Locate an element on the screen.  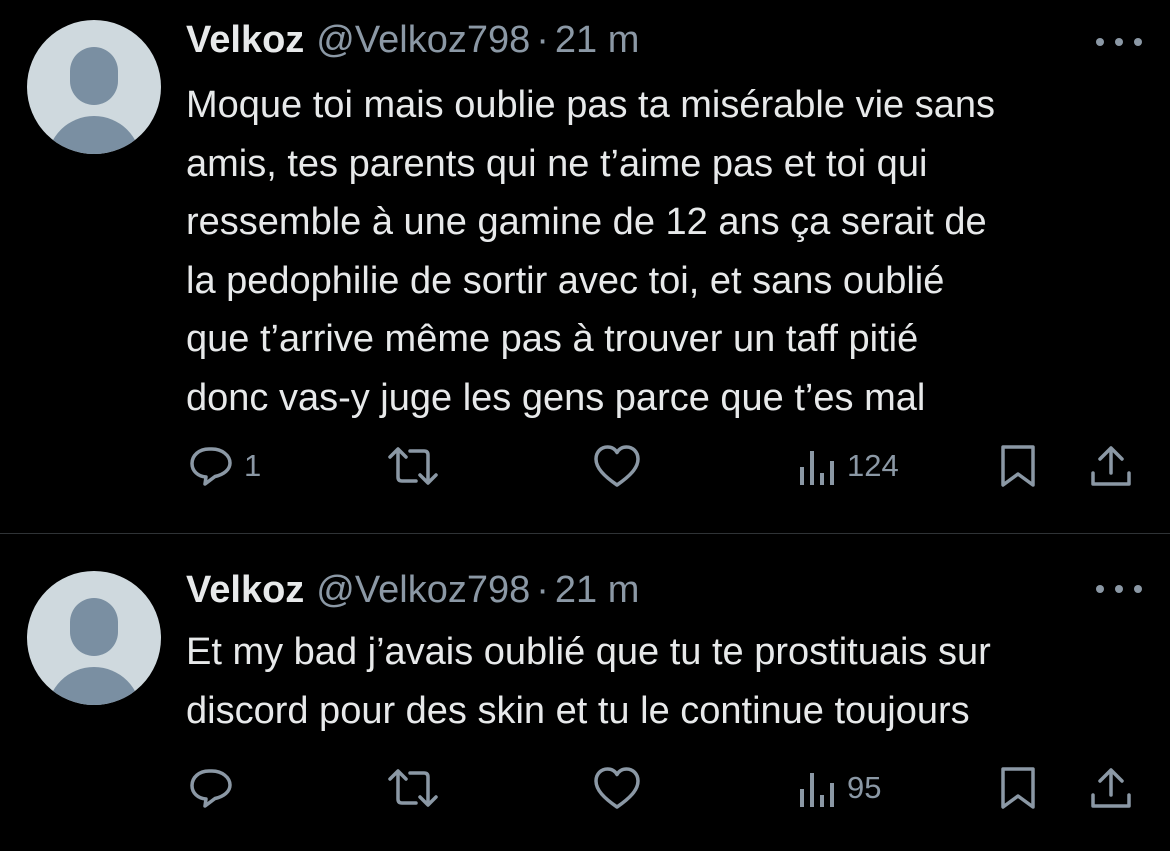
view-count: 95 is located at coordinates (864, 787).